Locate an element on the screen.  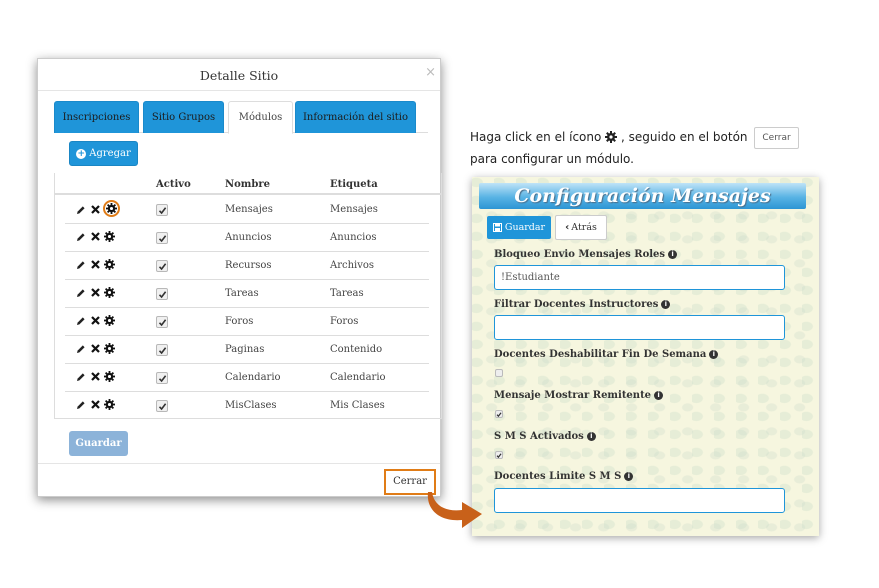
add-button-label: Agregar is located at coordinates (110, 153).